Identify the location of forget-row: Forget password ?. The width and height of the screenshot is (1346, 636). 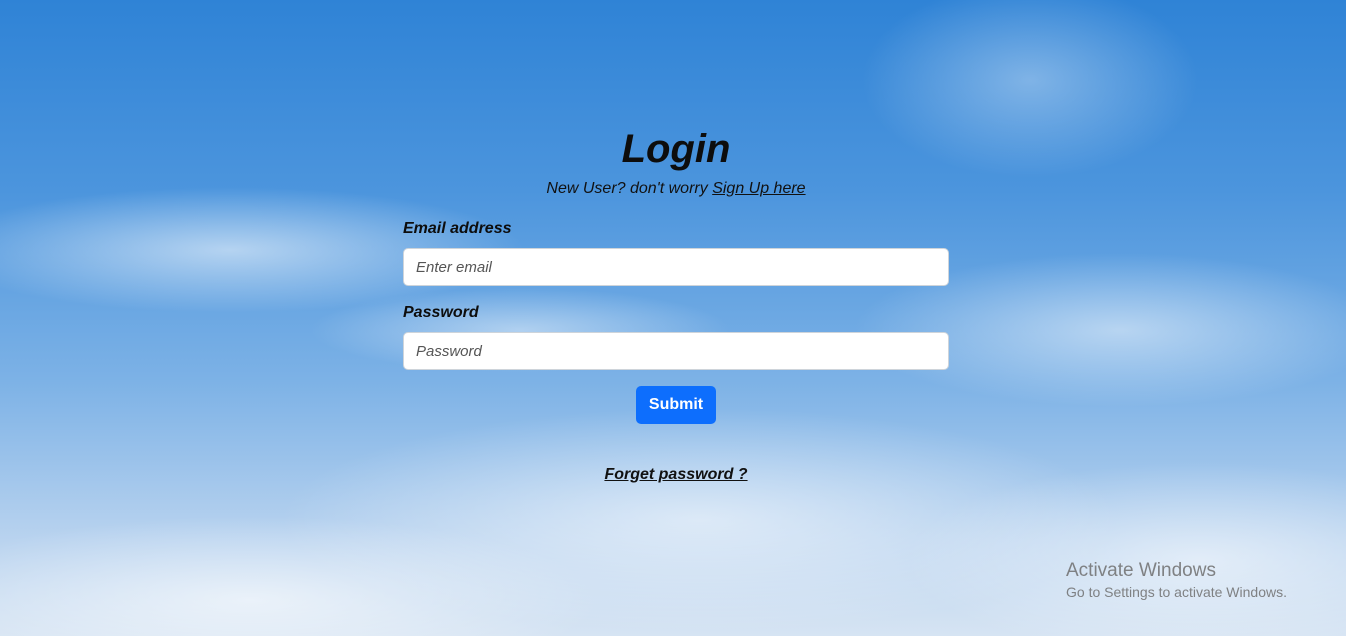
(676, 475).